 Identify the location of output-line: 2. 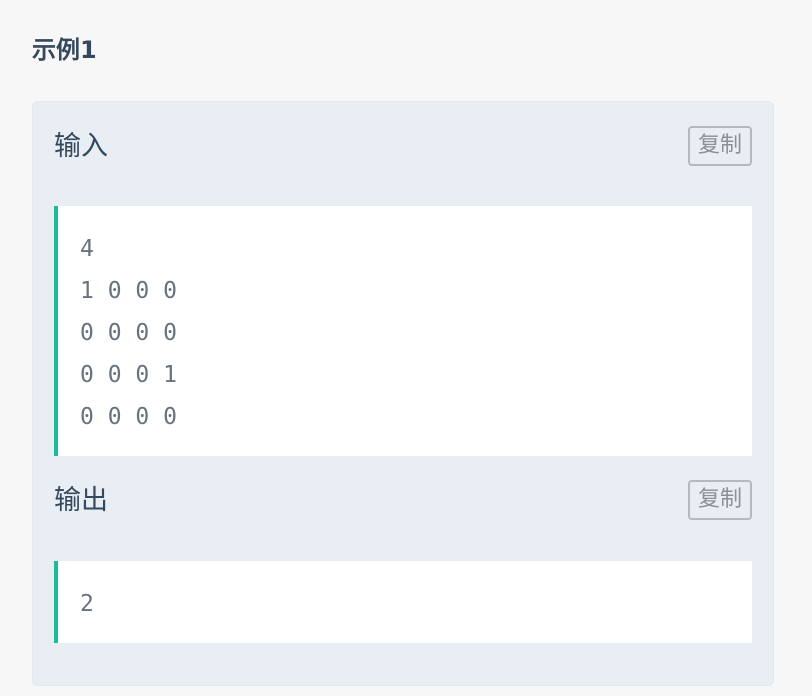
(87, 604).